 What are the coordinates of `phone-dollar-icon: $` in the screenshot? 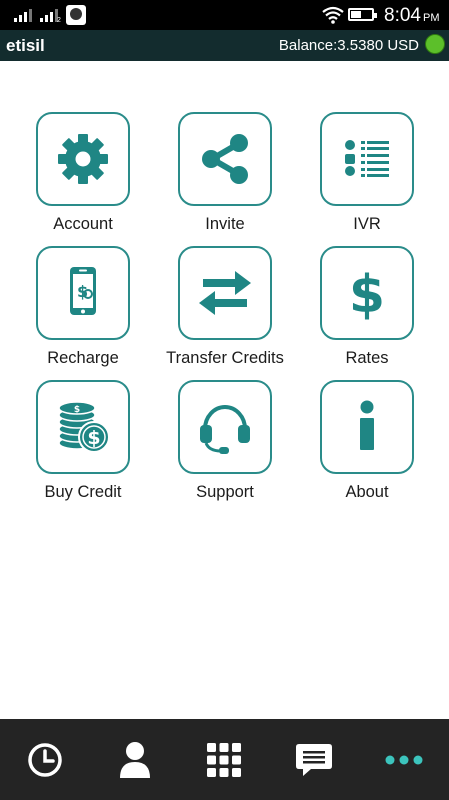 It's located at (83, 291).